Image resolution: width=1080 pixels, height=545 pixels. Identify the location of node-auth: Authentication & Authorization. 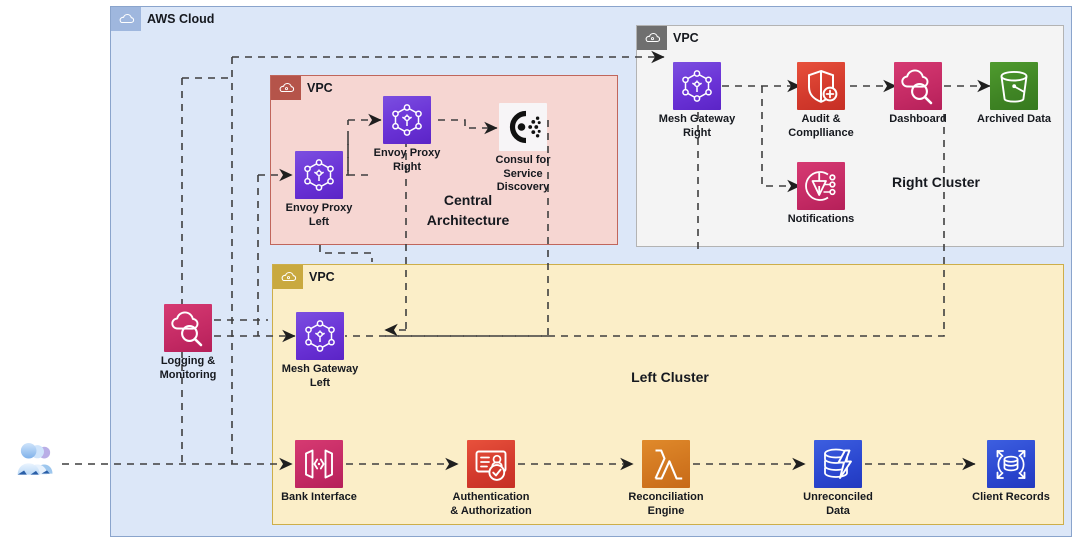
(491, 478).